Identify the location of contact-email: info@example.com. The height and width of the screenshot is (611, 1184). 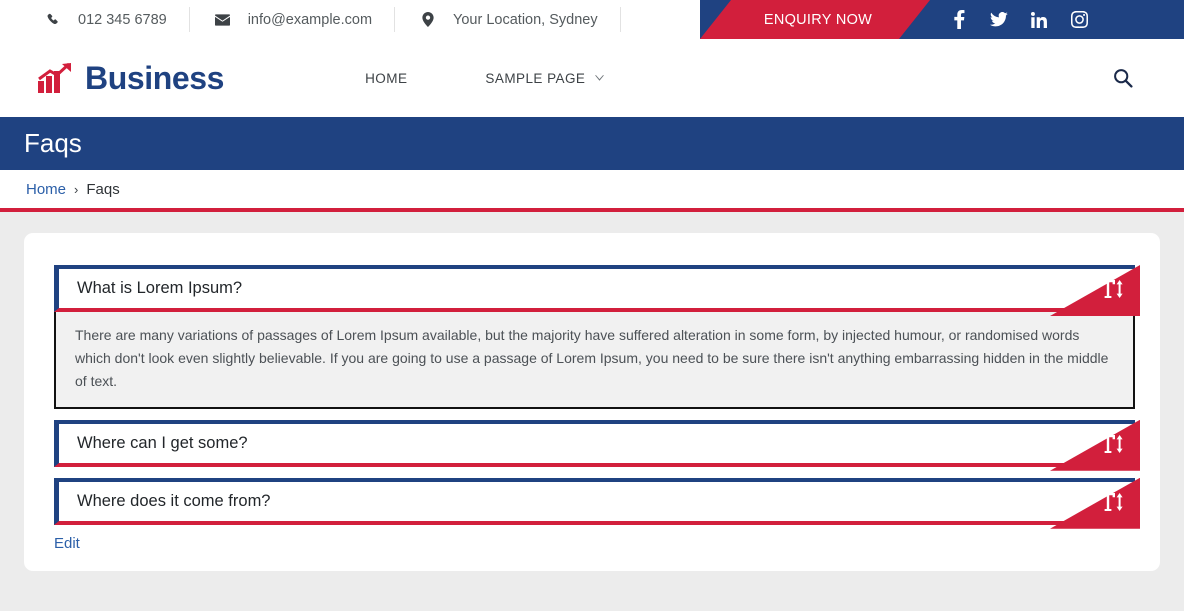
(293, 19).